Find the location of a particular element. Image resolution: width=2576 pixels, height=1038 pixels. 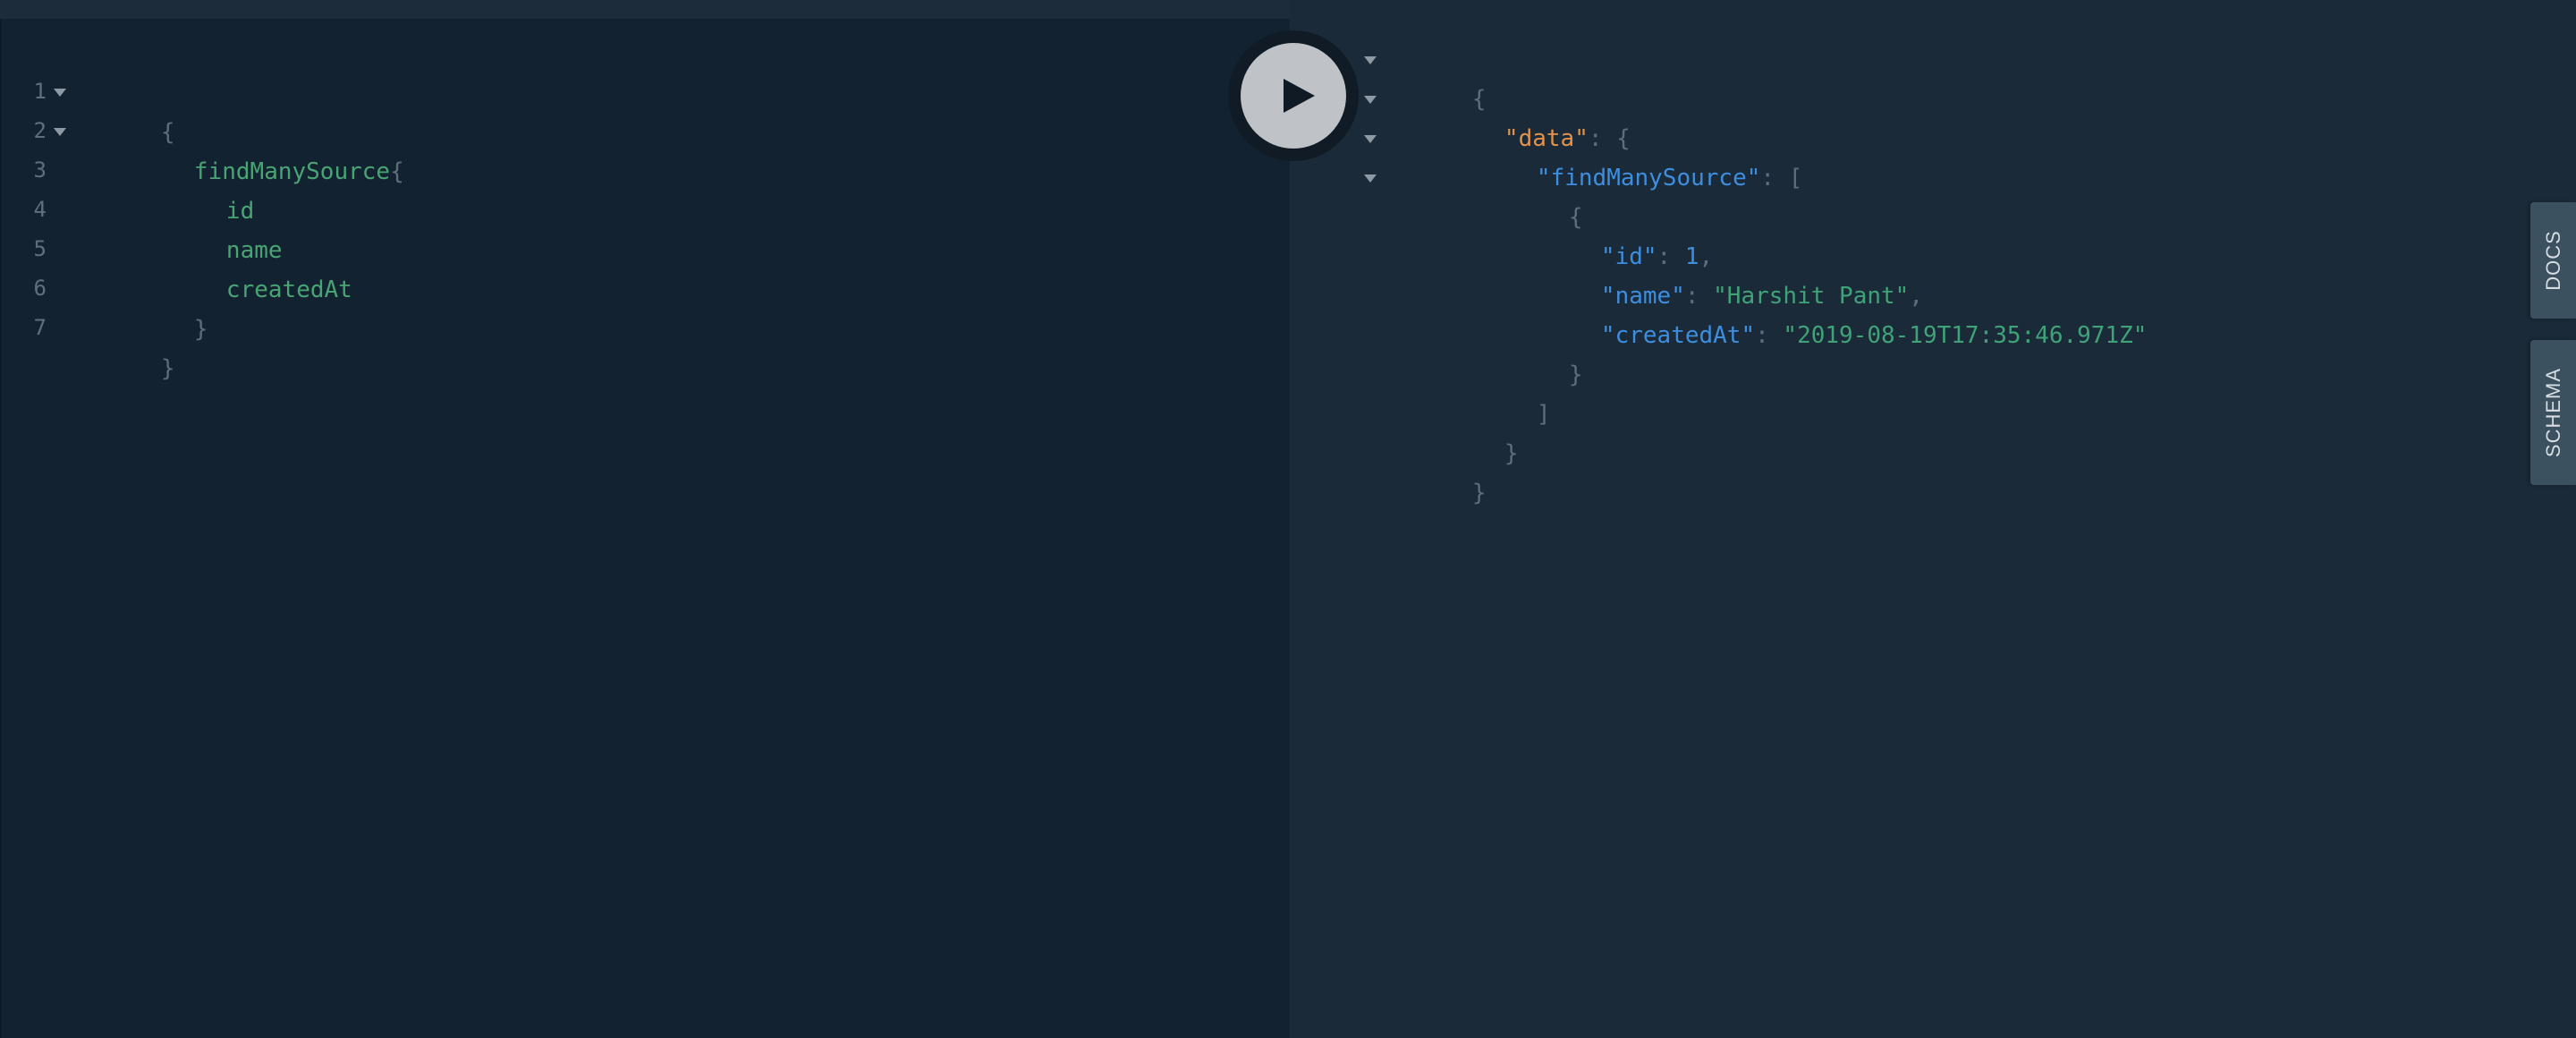

result-line-11: } is located at coordinates (1437, 470).